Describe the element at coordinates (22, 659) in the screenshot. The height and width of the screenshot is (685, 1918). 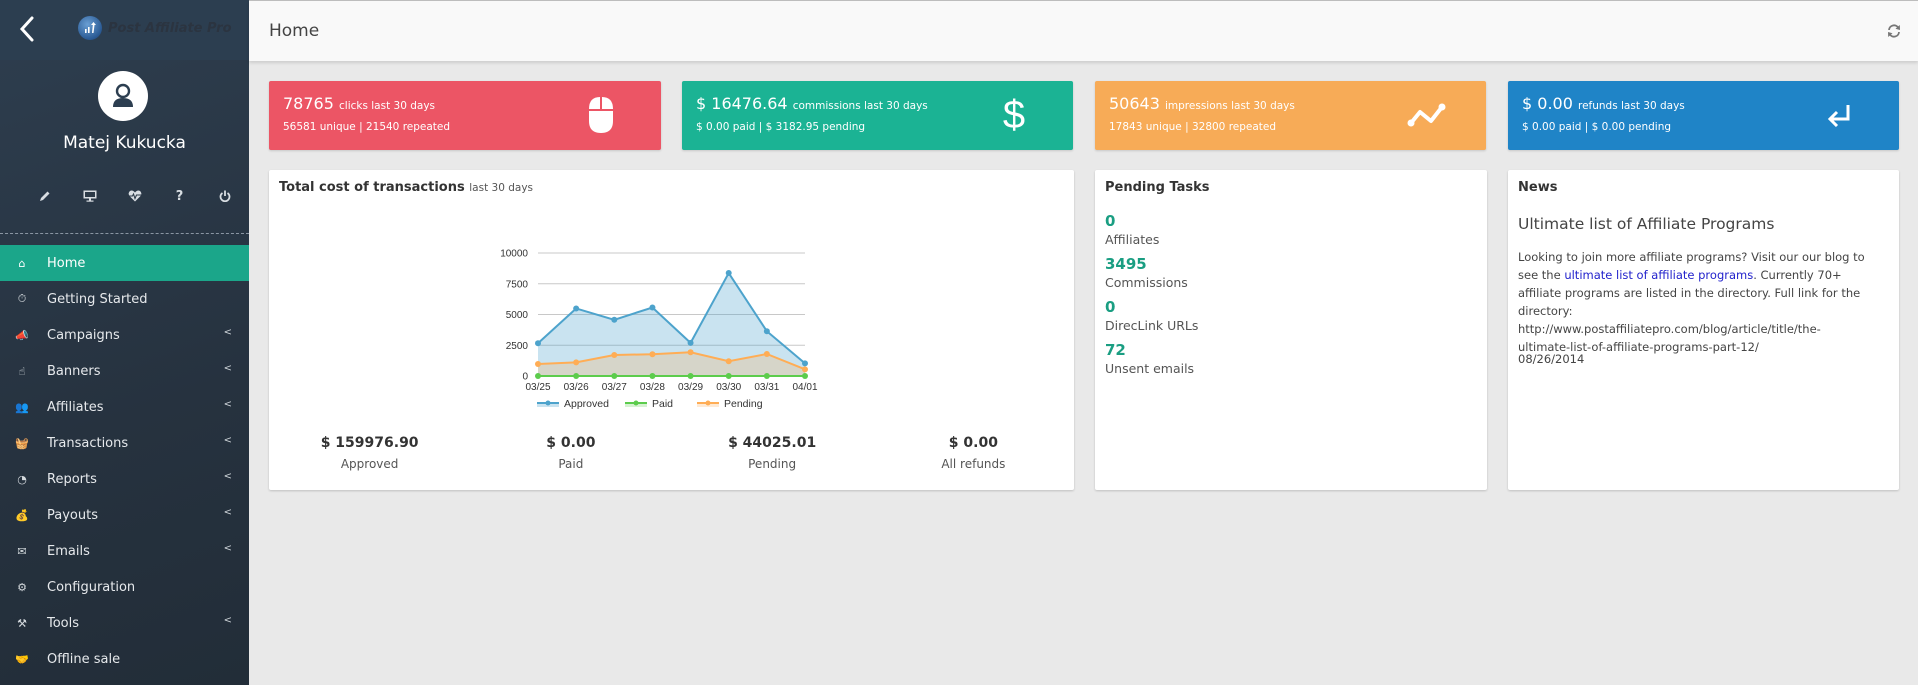
I see `handshake-icon: 🤝` at that location.